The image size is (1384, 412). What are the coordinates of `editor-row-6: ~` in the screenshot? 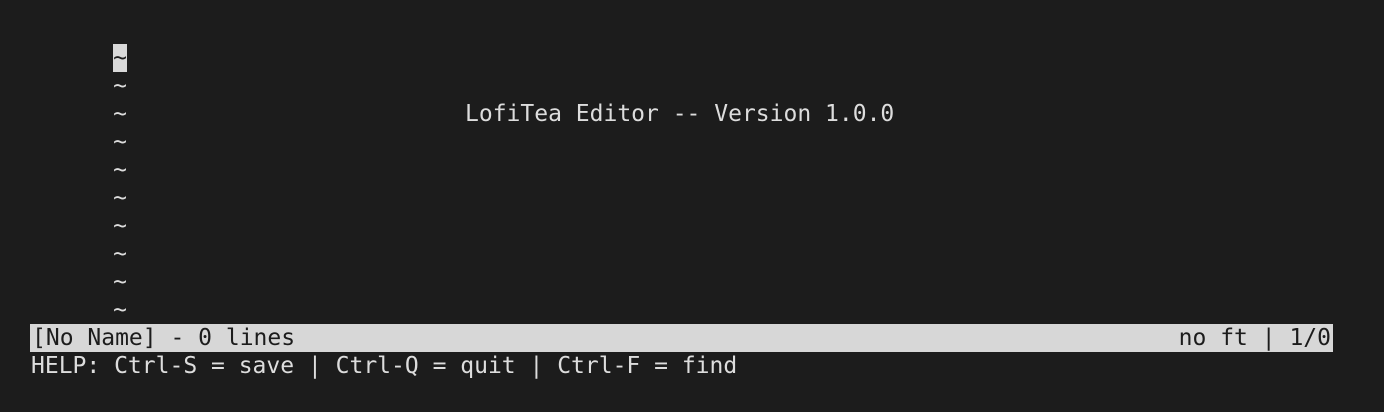 It's located at (682, 183).